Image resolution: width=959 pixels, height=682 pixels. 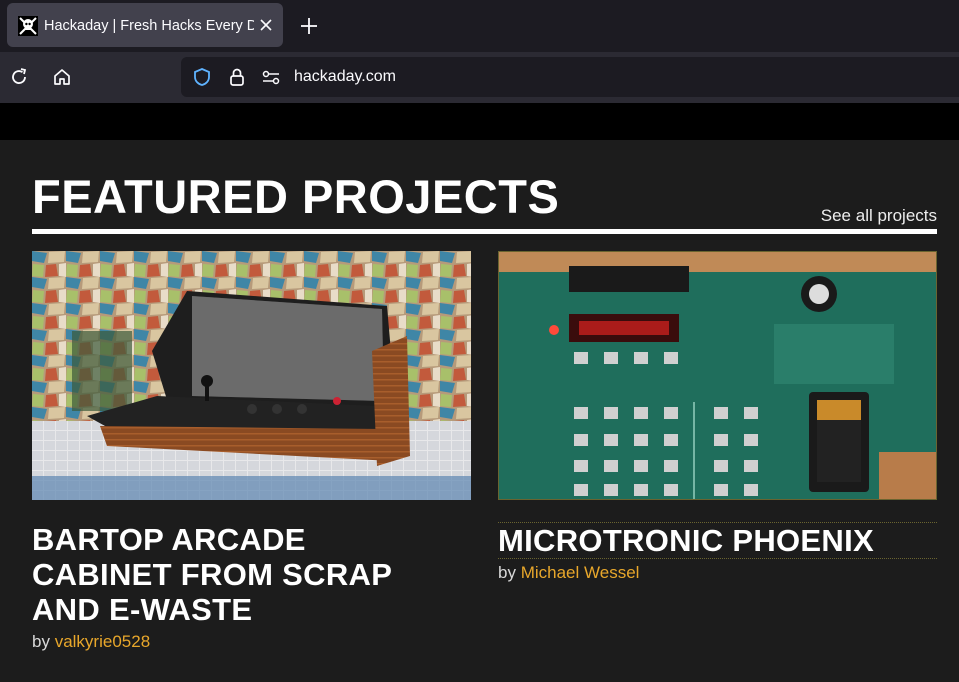 I want to click on reload-icon, so click(x=19, y=77).